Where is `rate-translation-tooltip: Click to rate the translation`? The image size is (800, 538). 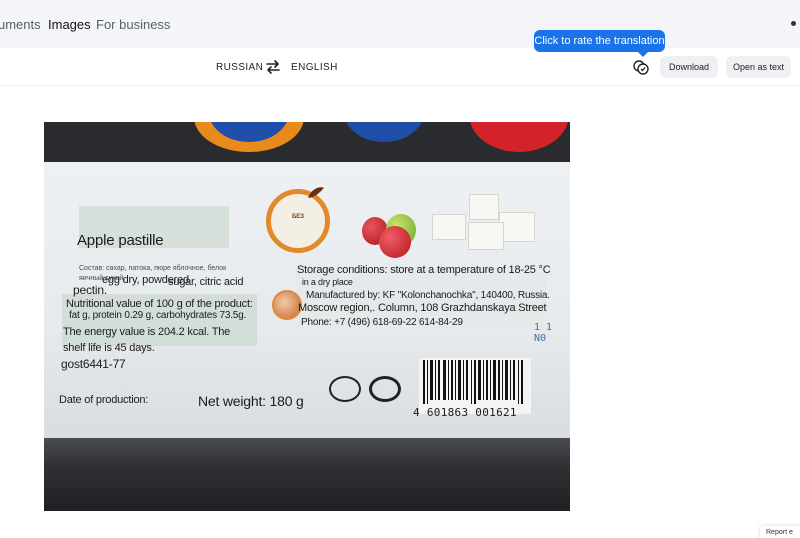 rate-translation-tooltip: Click to rate the translation is located at coordinates (599, 43).